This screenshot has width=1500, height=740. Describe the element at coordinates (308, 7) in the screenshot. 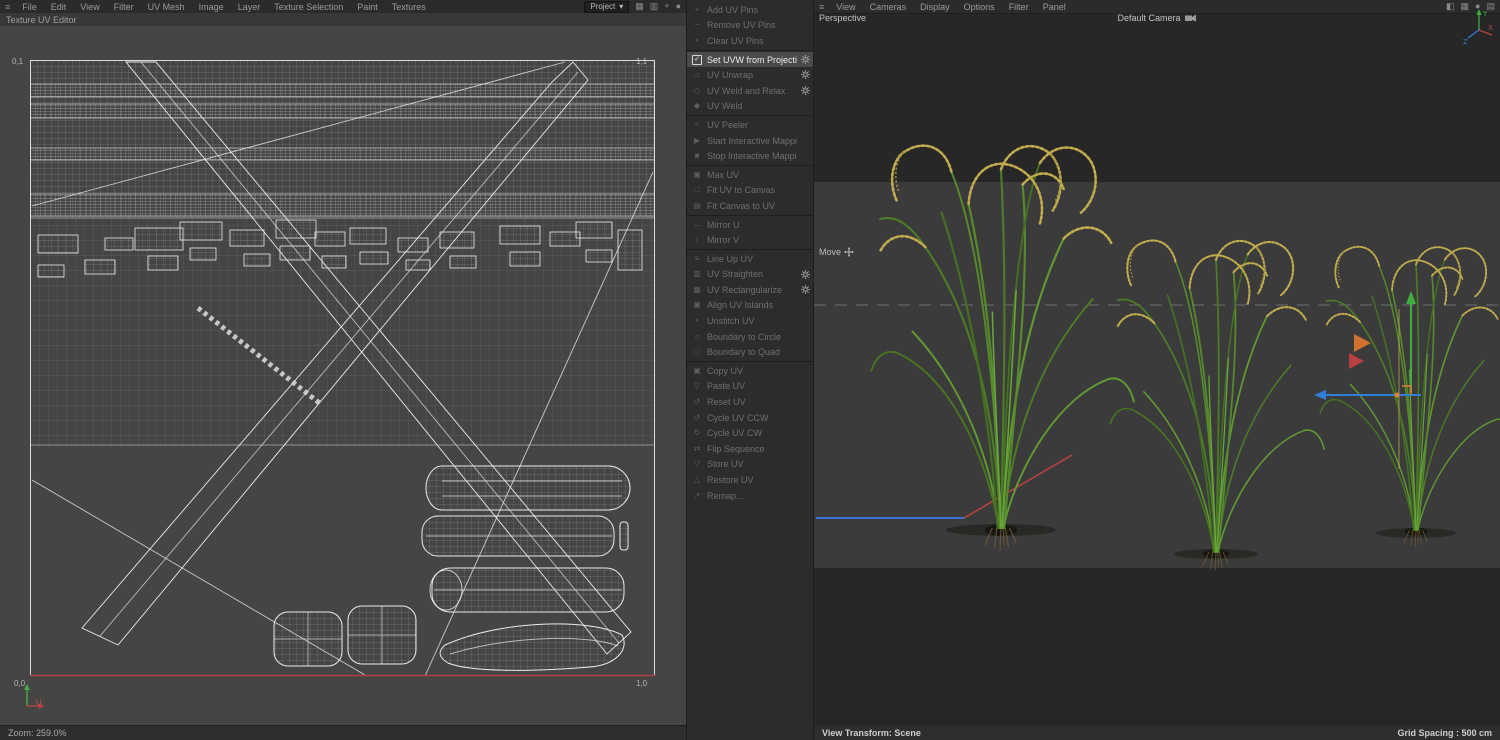

I see `menu-texture-selection: Texture Selection` at that location.